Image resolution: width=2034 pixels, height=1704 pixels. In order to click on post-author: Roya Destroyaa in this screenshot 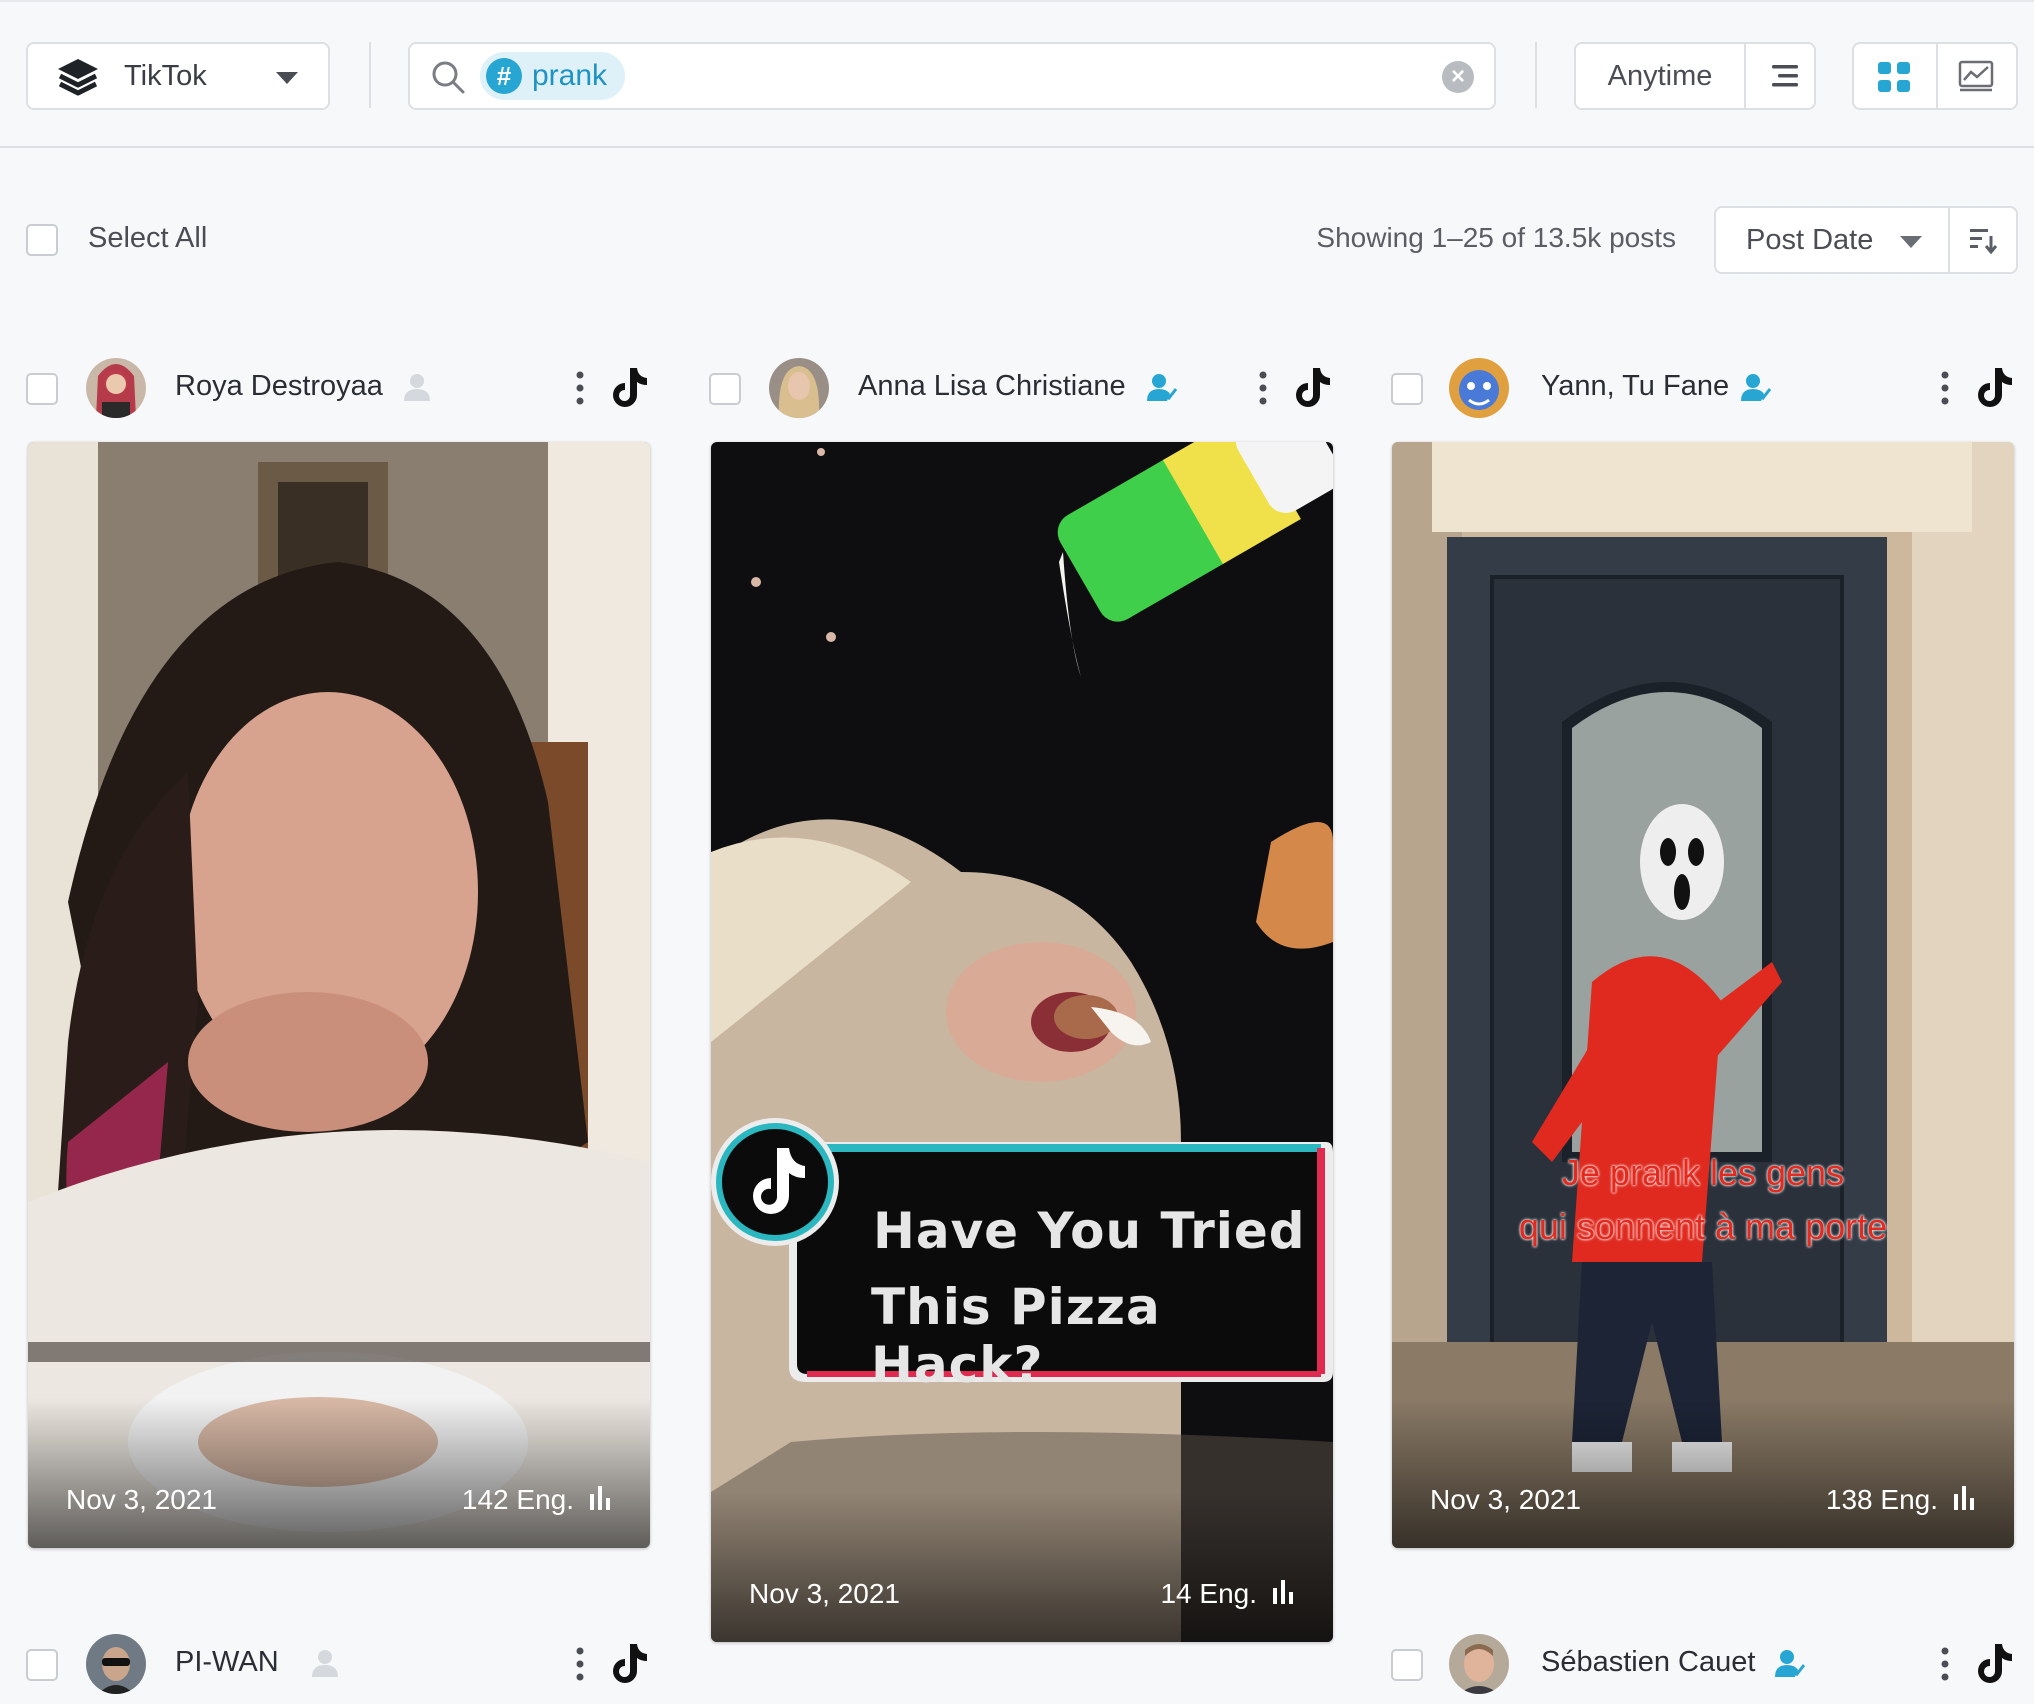, I will do `click(279, 386)`.